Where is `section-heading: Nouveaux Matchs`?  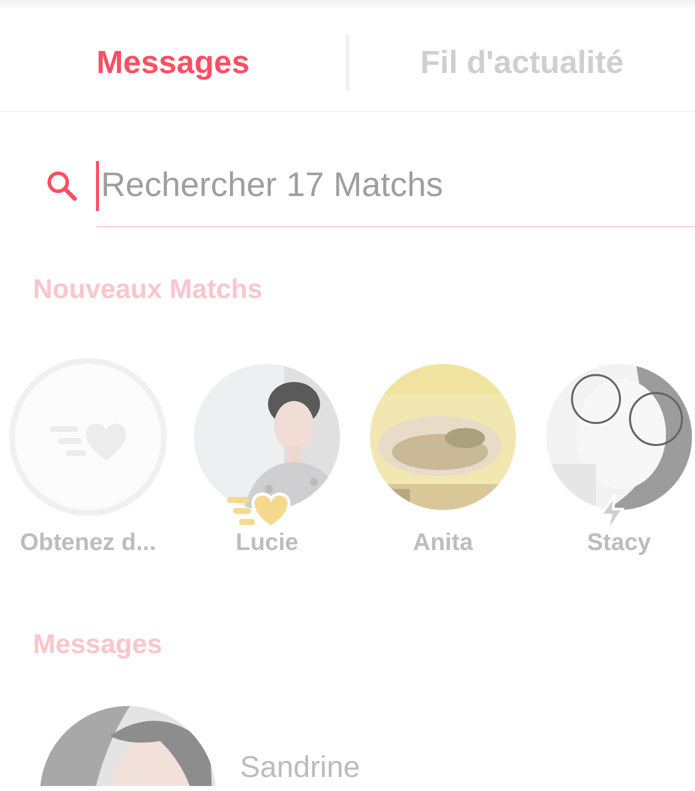 section-heading: Nouveaux Matchs is located at coordinates (148, 289).